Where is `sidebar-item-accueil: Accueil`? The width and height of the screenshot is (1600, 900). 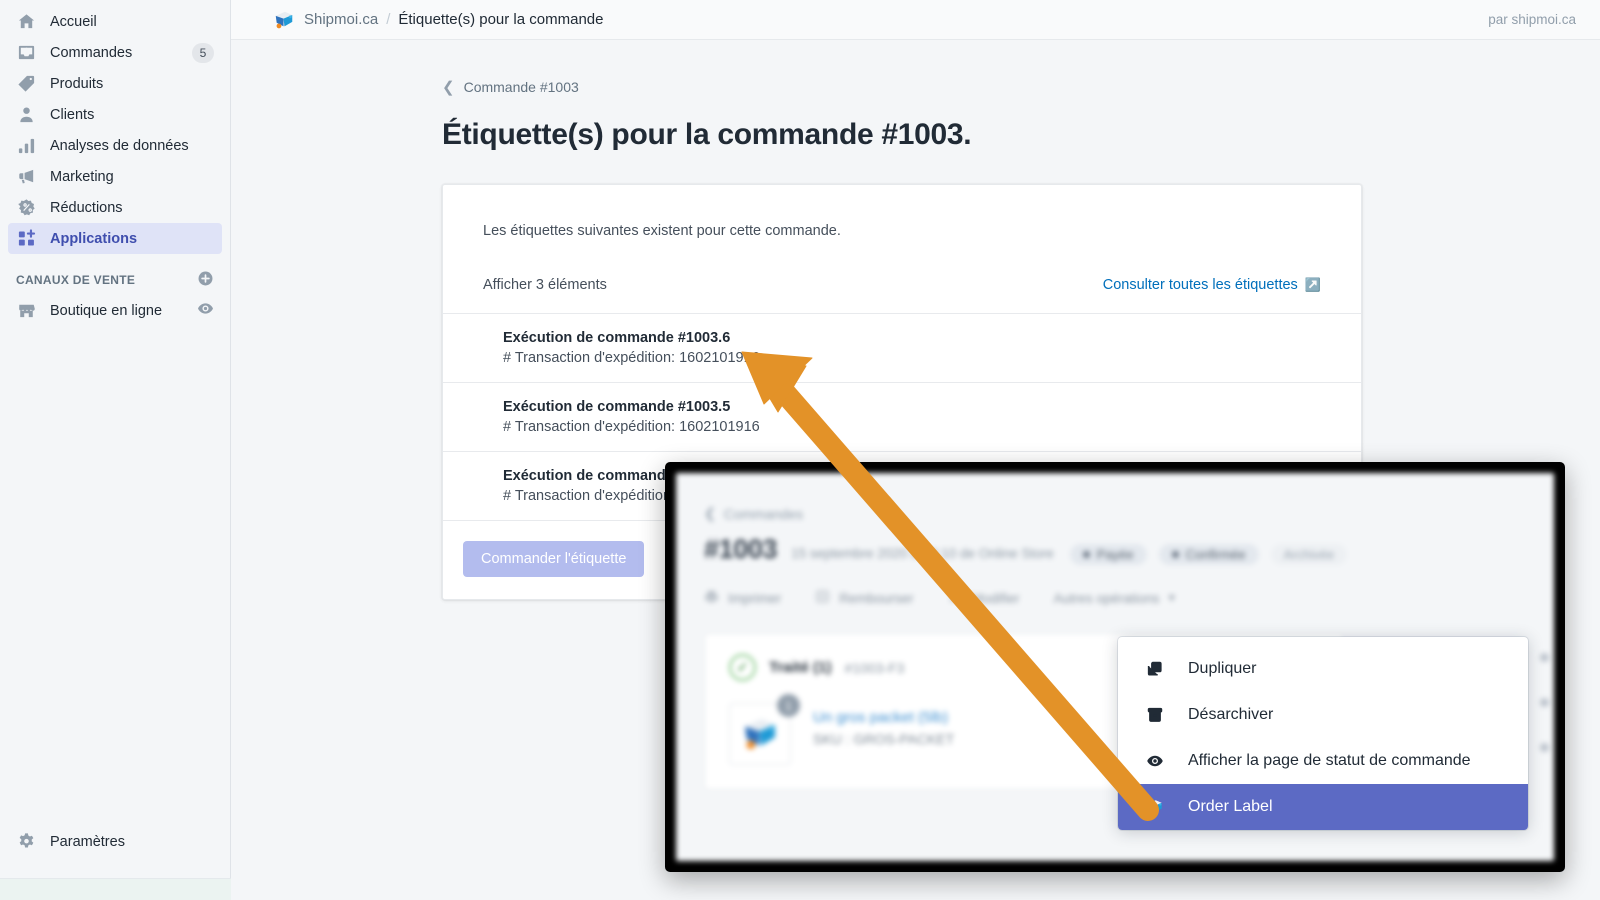 sidebar-item-accueil: Accueil is located at coordinates (115, 21).